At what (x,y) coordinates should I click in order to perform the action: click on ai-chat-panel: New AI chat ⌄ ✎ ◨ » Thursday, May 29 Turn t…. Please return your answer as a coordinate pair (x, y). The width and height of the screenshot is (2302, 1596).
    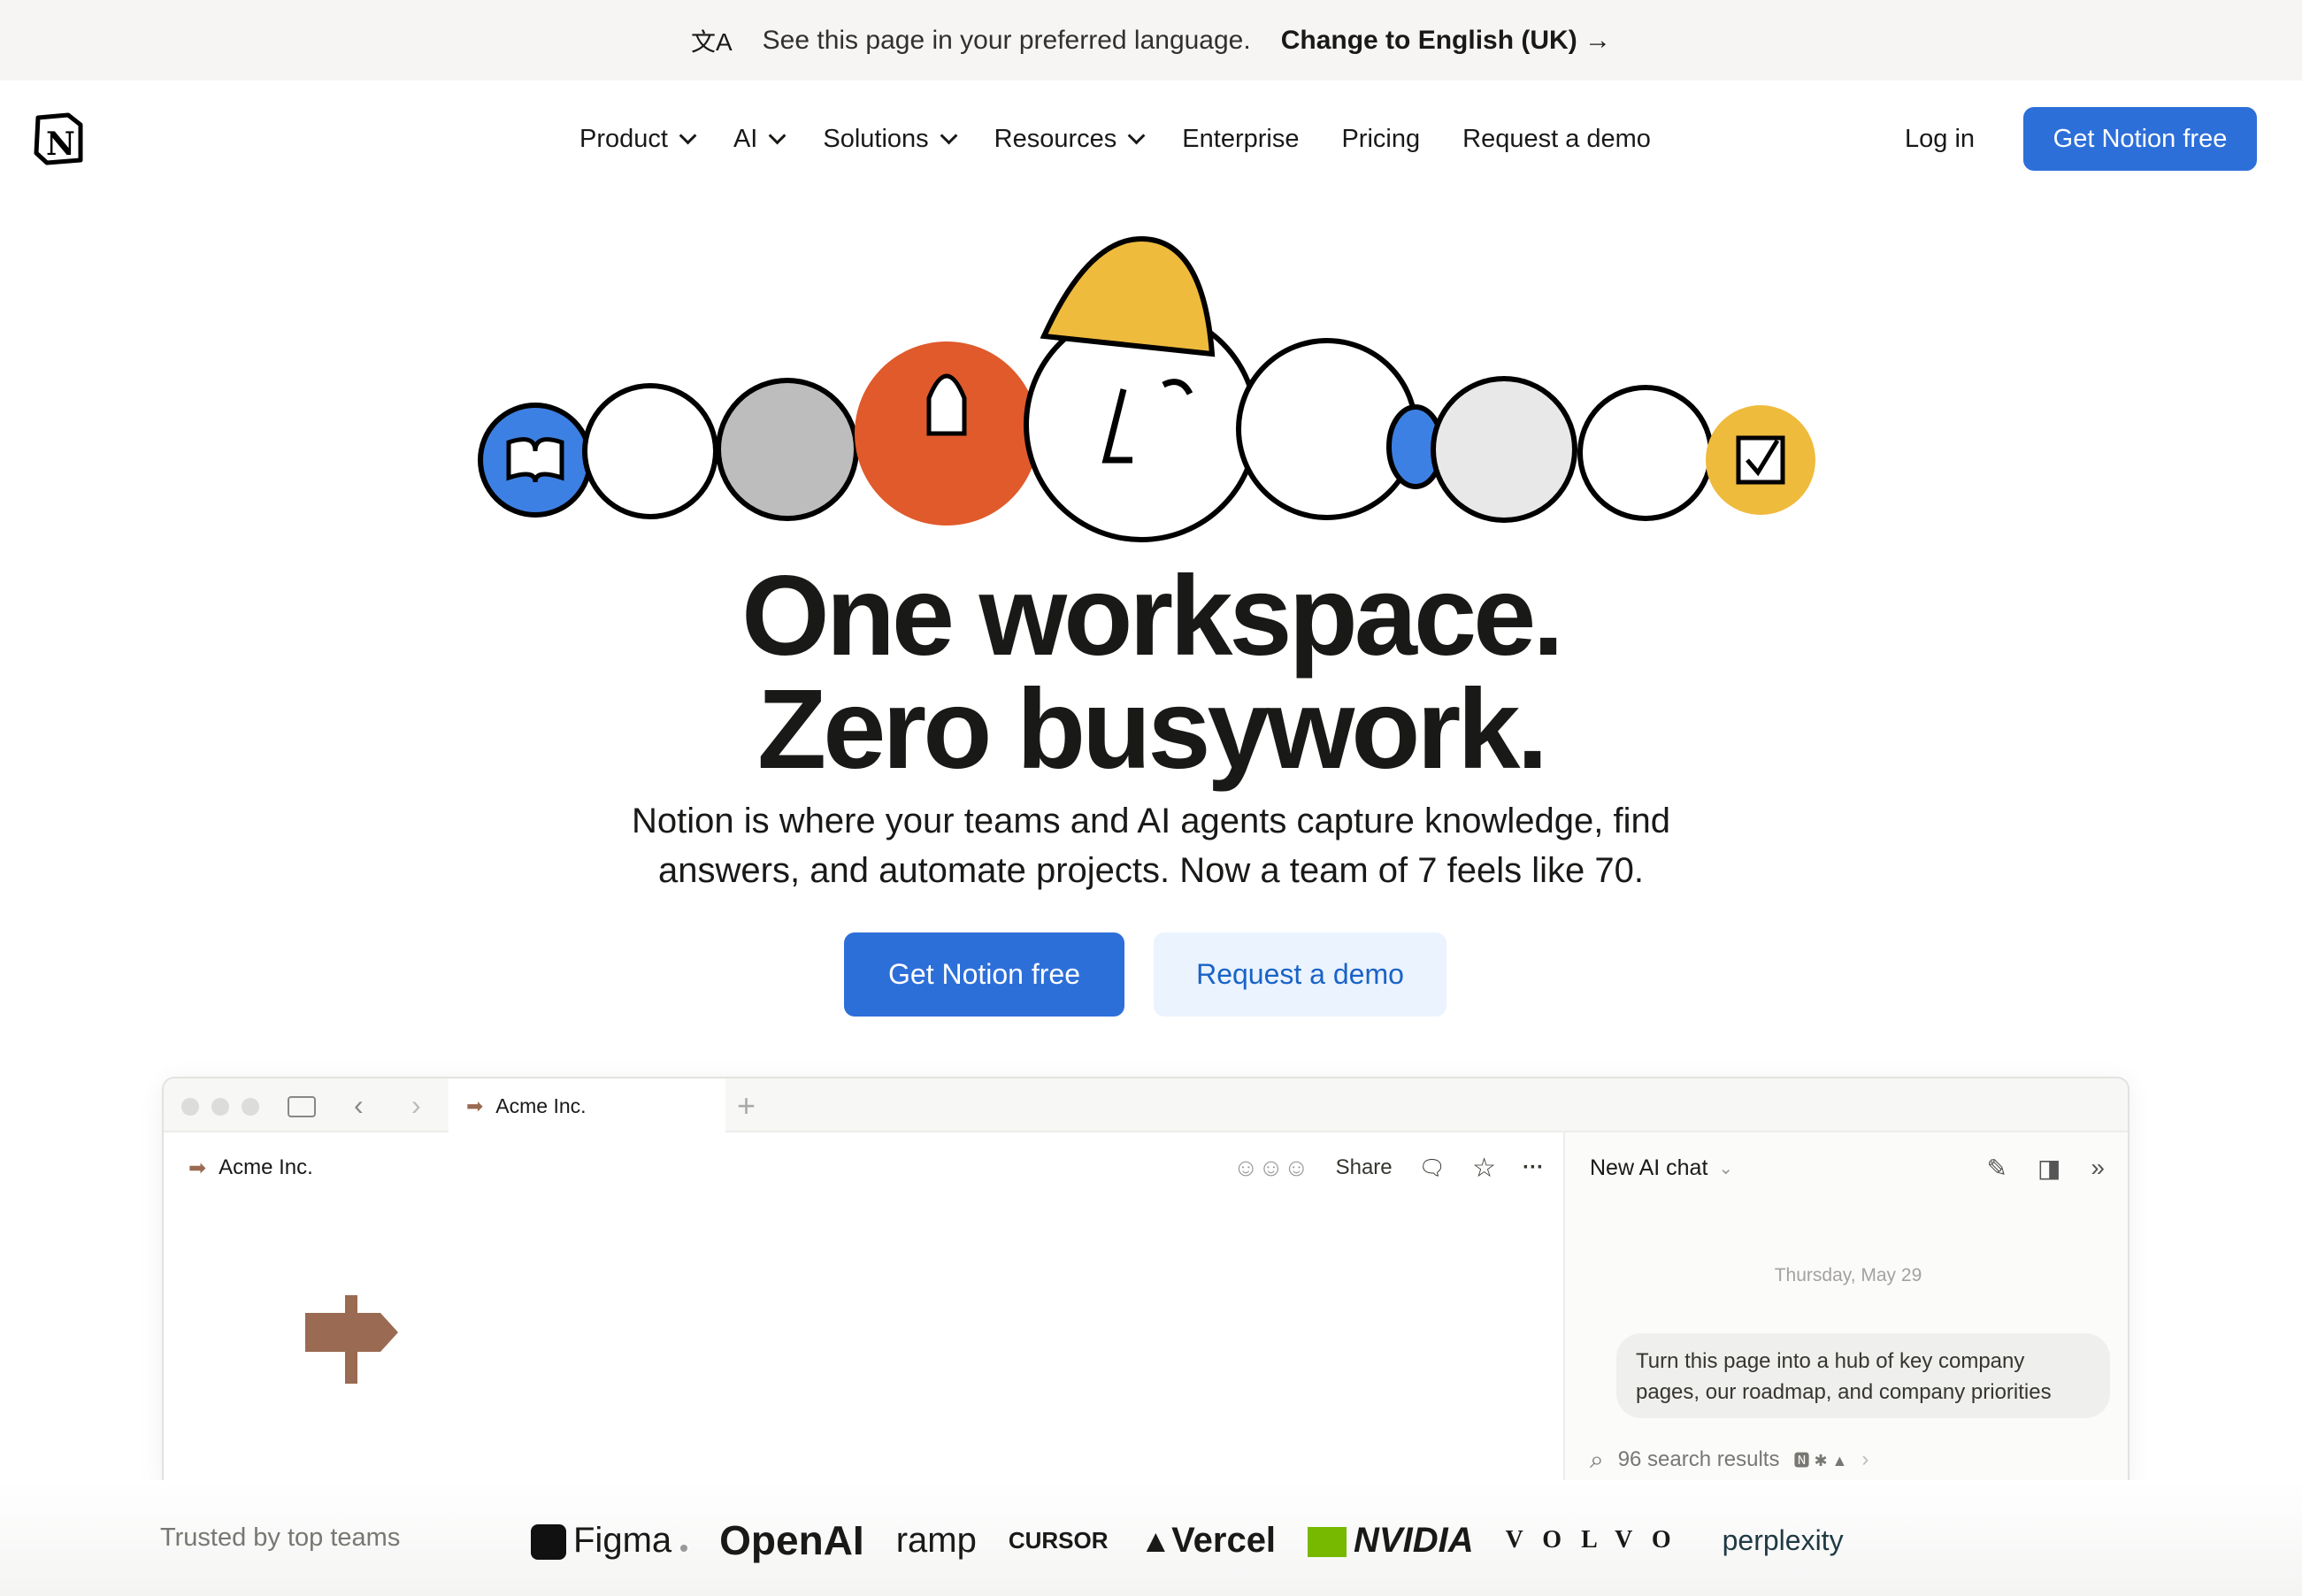
    Looking at the image, I should click on (1845, 1312).